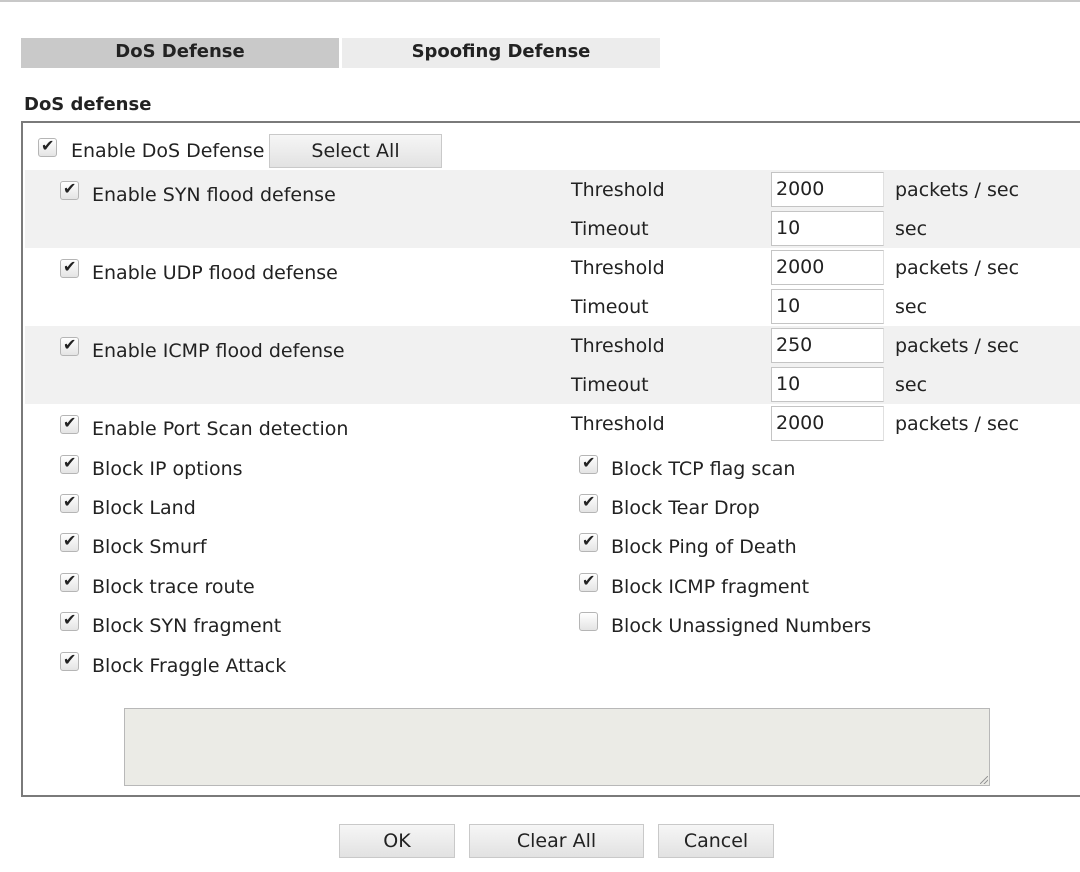 The width and height of the screenshot is (1080, 872). I want to click on section-title: DoS defense, so click(88, 104).